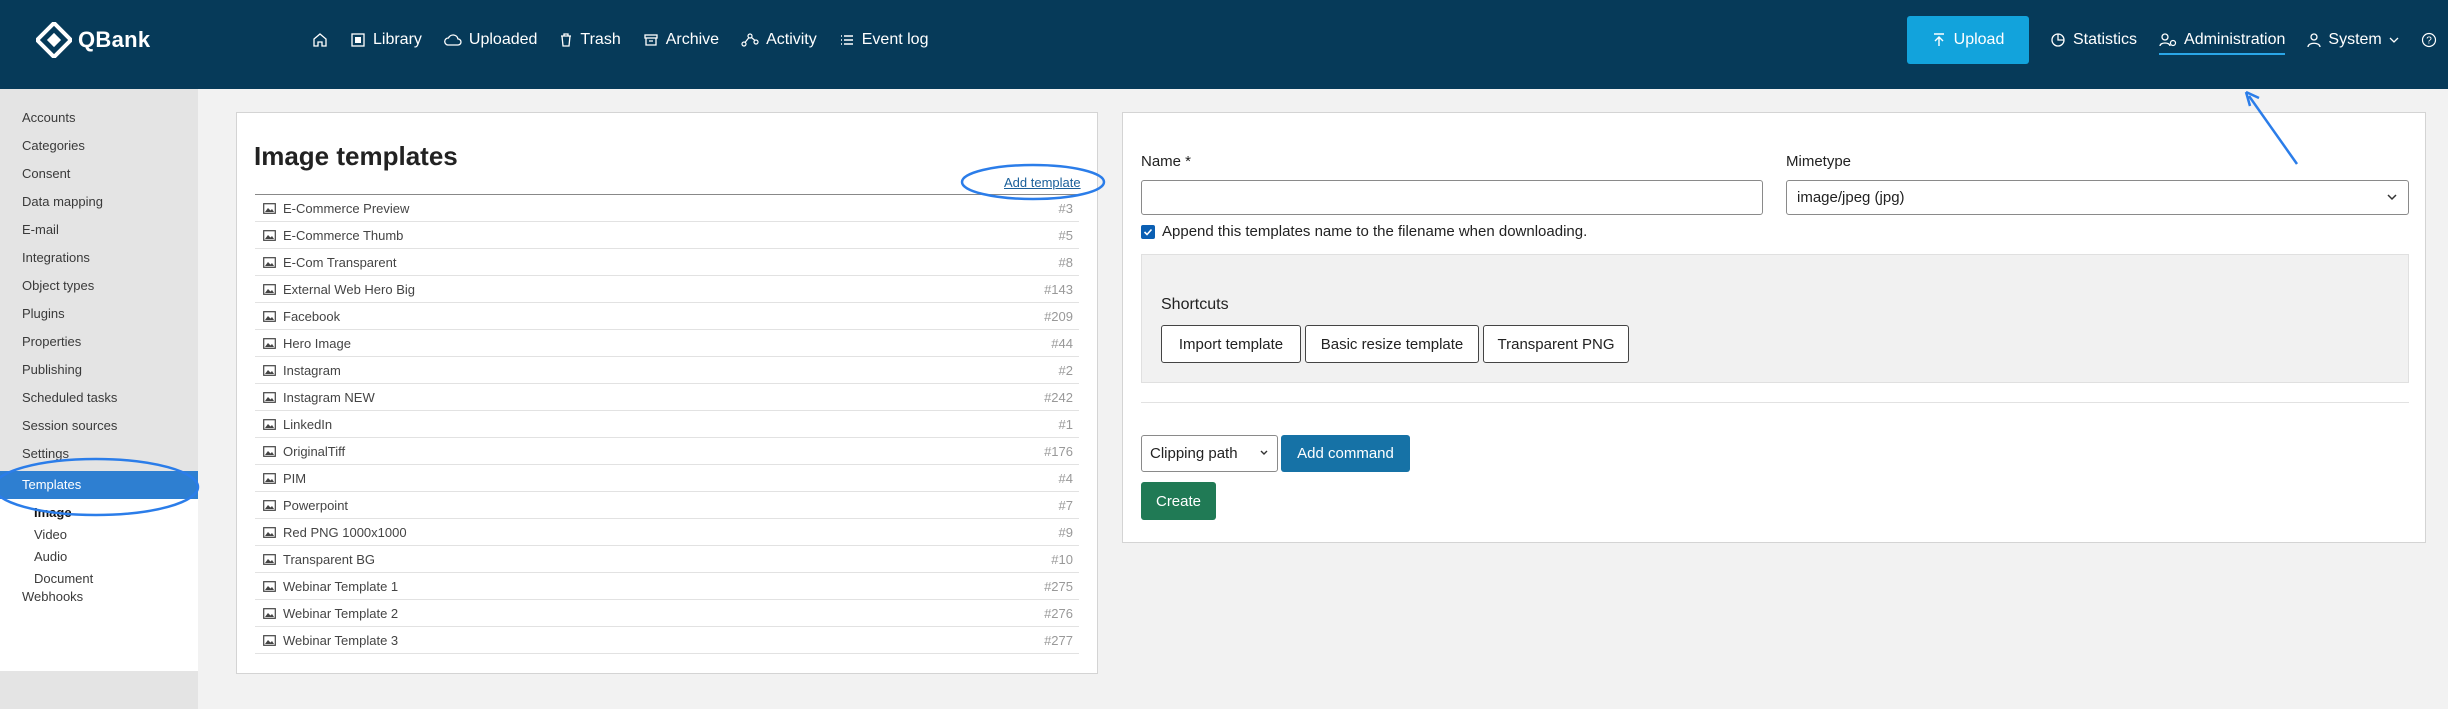  Describe the element at coordinates (1065, 262) in the screenshot. I see `template-id: #8` at that location.